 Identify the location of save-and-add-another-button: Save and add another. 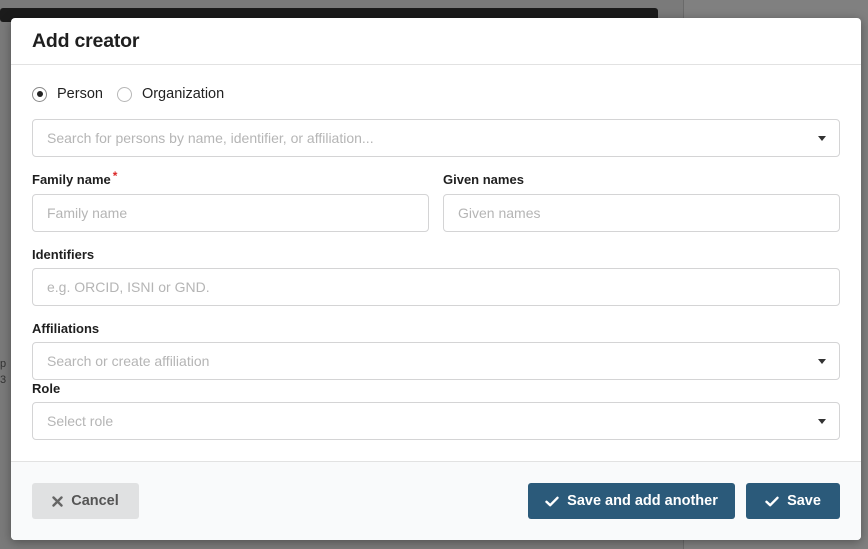
(631, 501).